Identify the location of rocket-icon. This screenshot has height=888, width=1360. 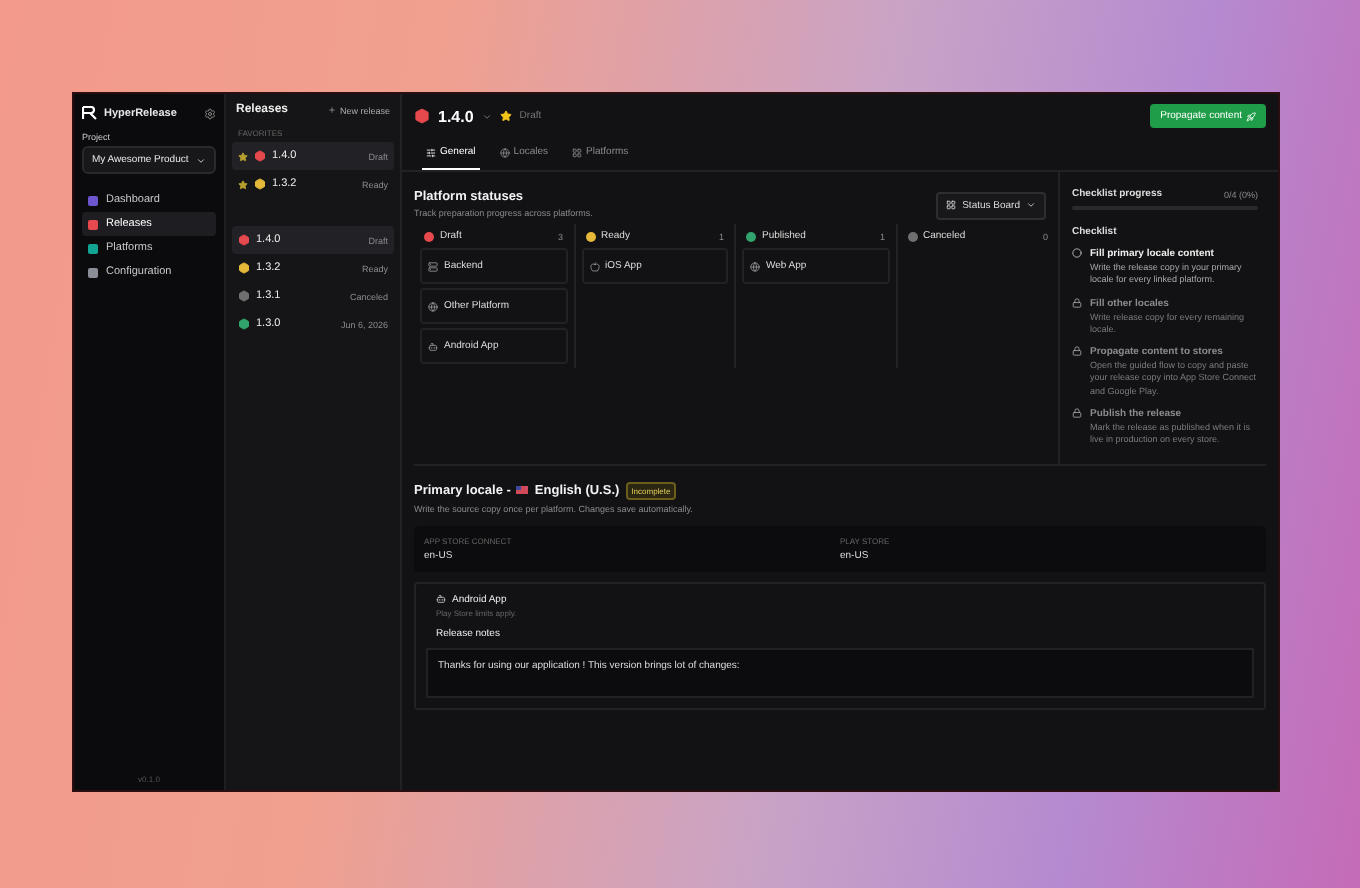
(1251, 116).